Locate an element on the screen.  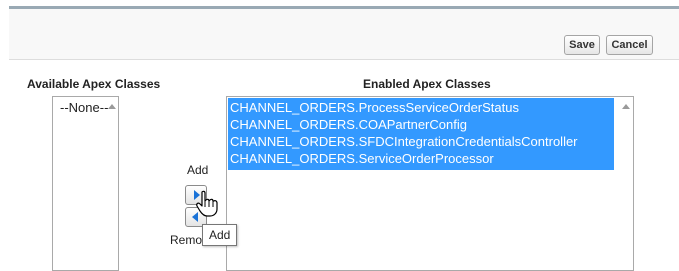
add-label: Add is located at coordinates (198, 170).